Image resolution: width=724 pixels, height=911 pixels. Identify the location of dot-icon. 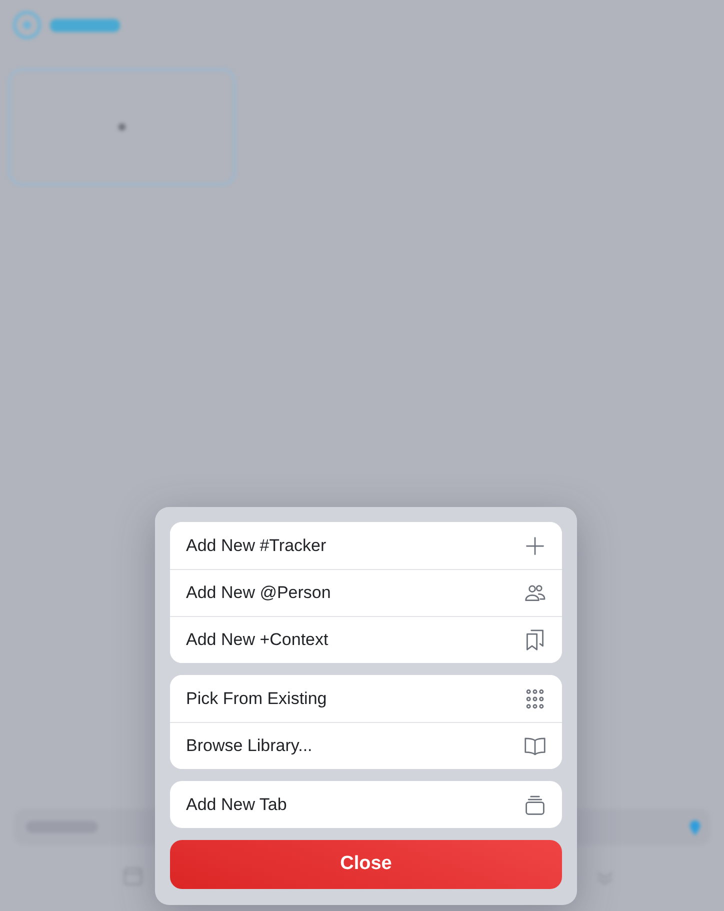
(122, 127).